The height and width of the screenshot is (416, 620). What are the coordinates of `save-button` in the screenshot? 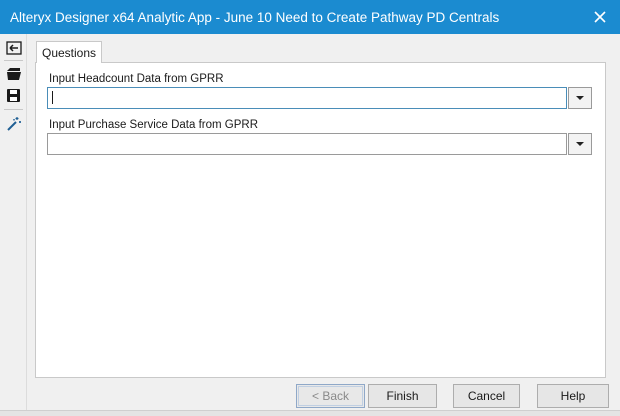 It's located at (13, 95).